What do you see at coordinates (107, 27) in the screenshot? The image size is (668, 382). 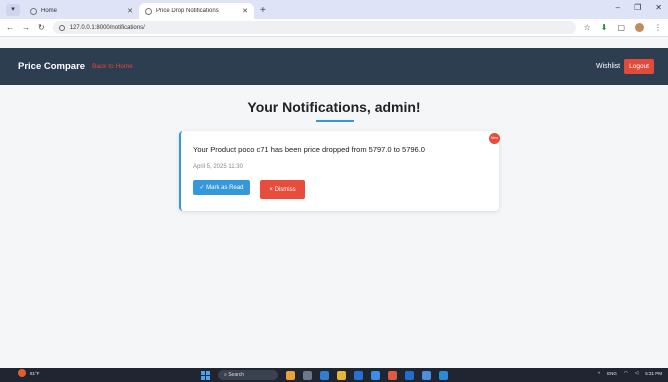 I see `url-text: 127.0.0.1:8000/notifications/` at bounding box center [107, 27].